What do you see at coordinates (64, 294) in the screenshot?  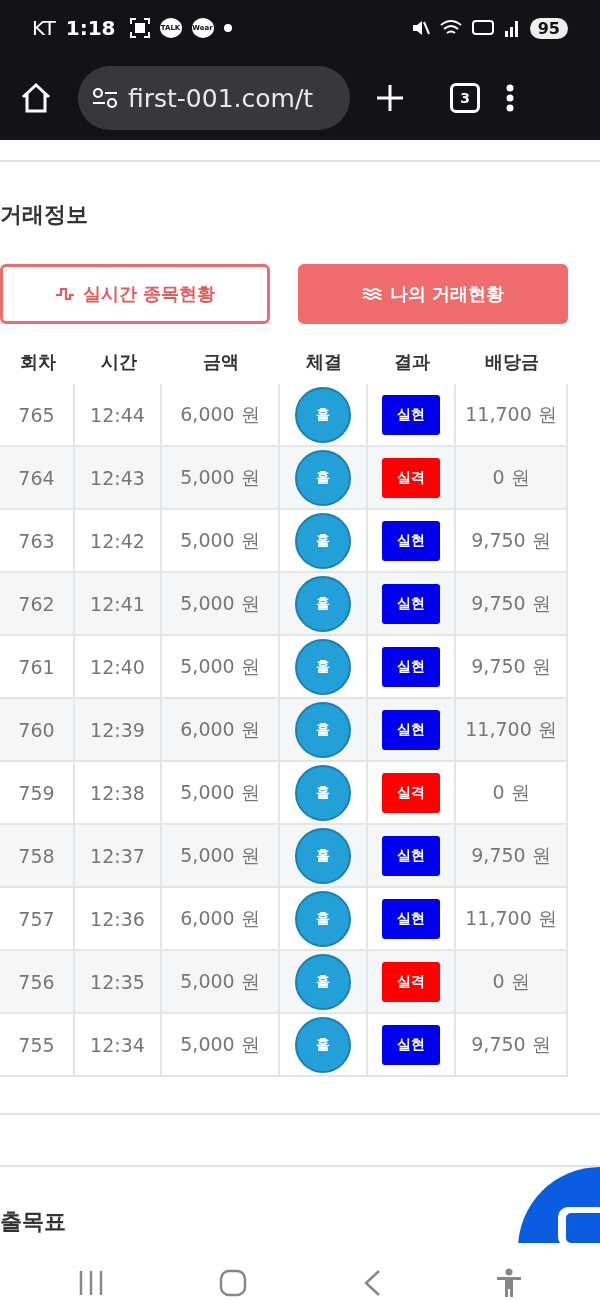 I see `pulse-icon` at bounding box center [64, 294].